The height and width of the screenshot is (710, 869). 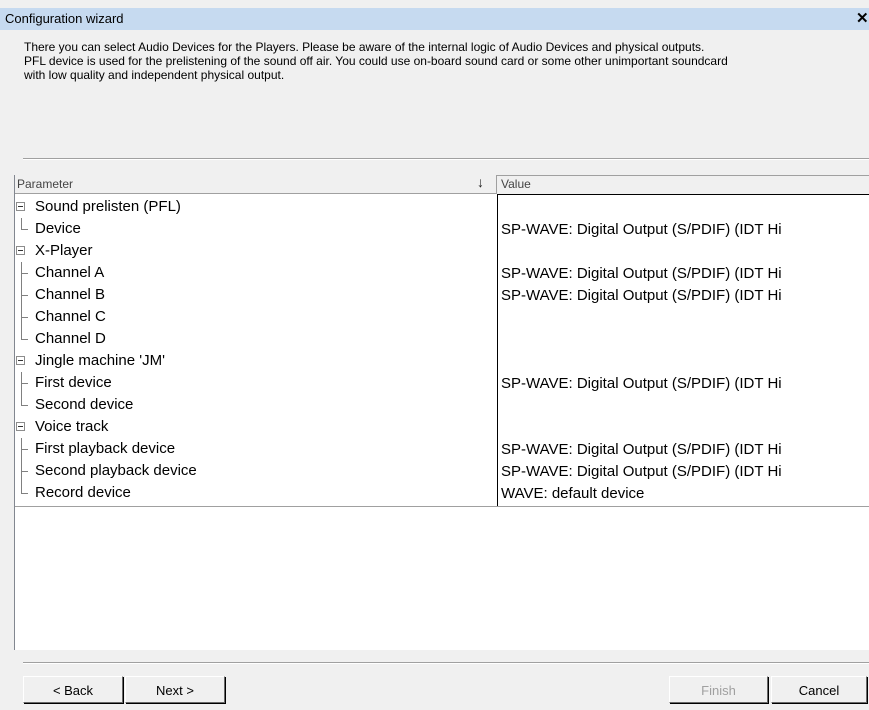 What do you see at coordinates (73, 382) in the screenshot?
I see `row-label: First device` at bounding box center [73, 382].